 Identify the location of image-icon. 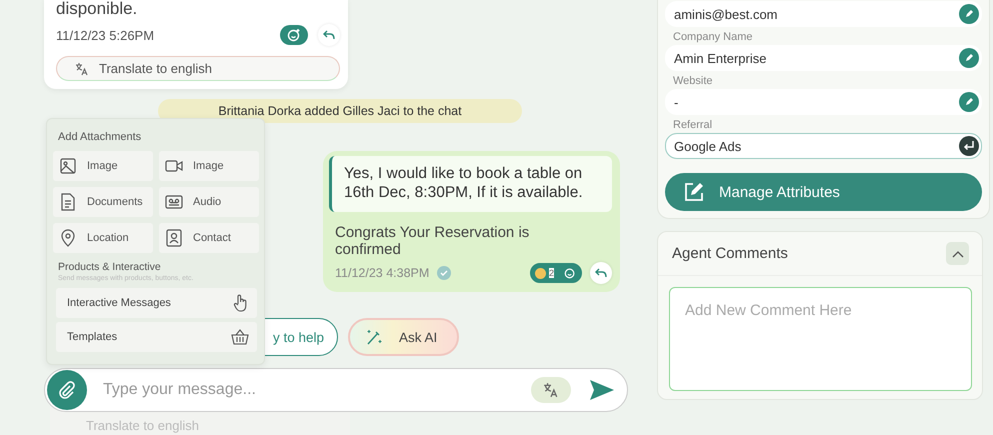
(68, 166).